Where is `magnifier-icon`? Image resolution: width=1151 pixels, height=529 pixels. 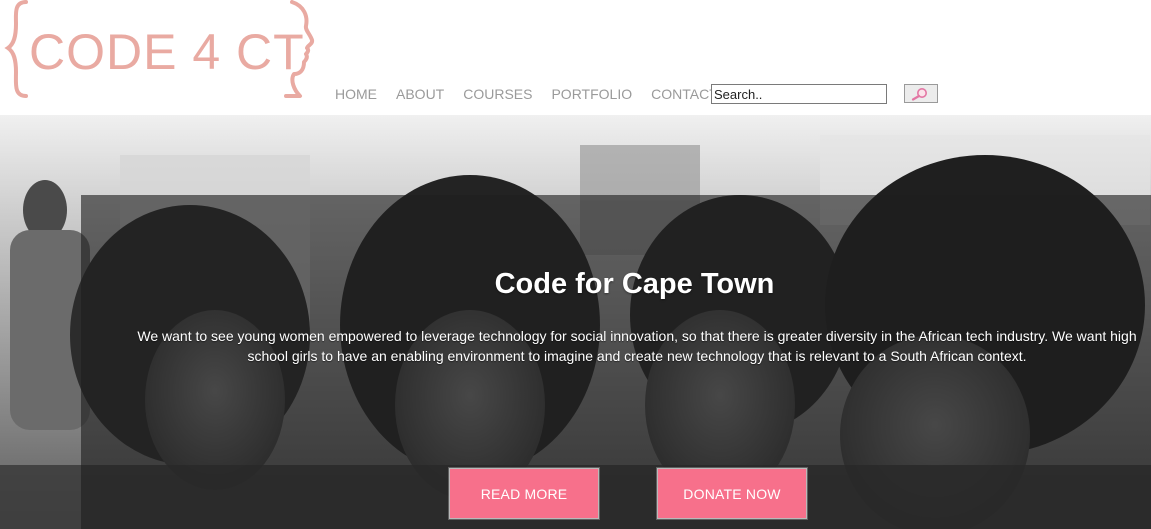 magnifier-icon is located at coordinates (919, 94).